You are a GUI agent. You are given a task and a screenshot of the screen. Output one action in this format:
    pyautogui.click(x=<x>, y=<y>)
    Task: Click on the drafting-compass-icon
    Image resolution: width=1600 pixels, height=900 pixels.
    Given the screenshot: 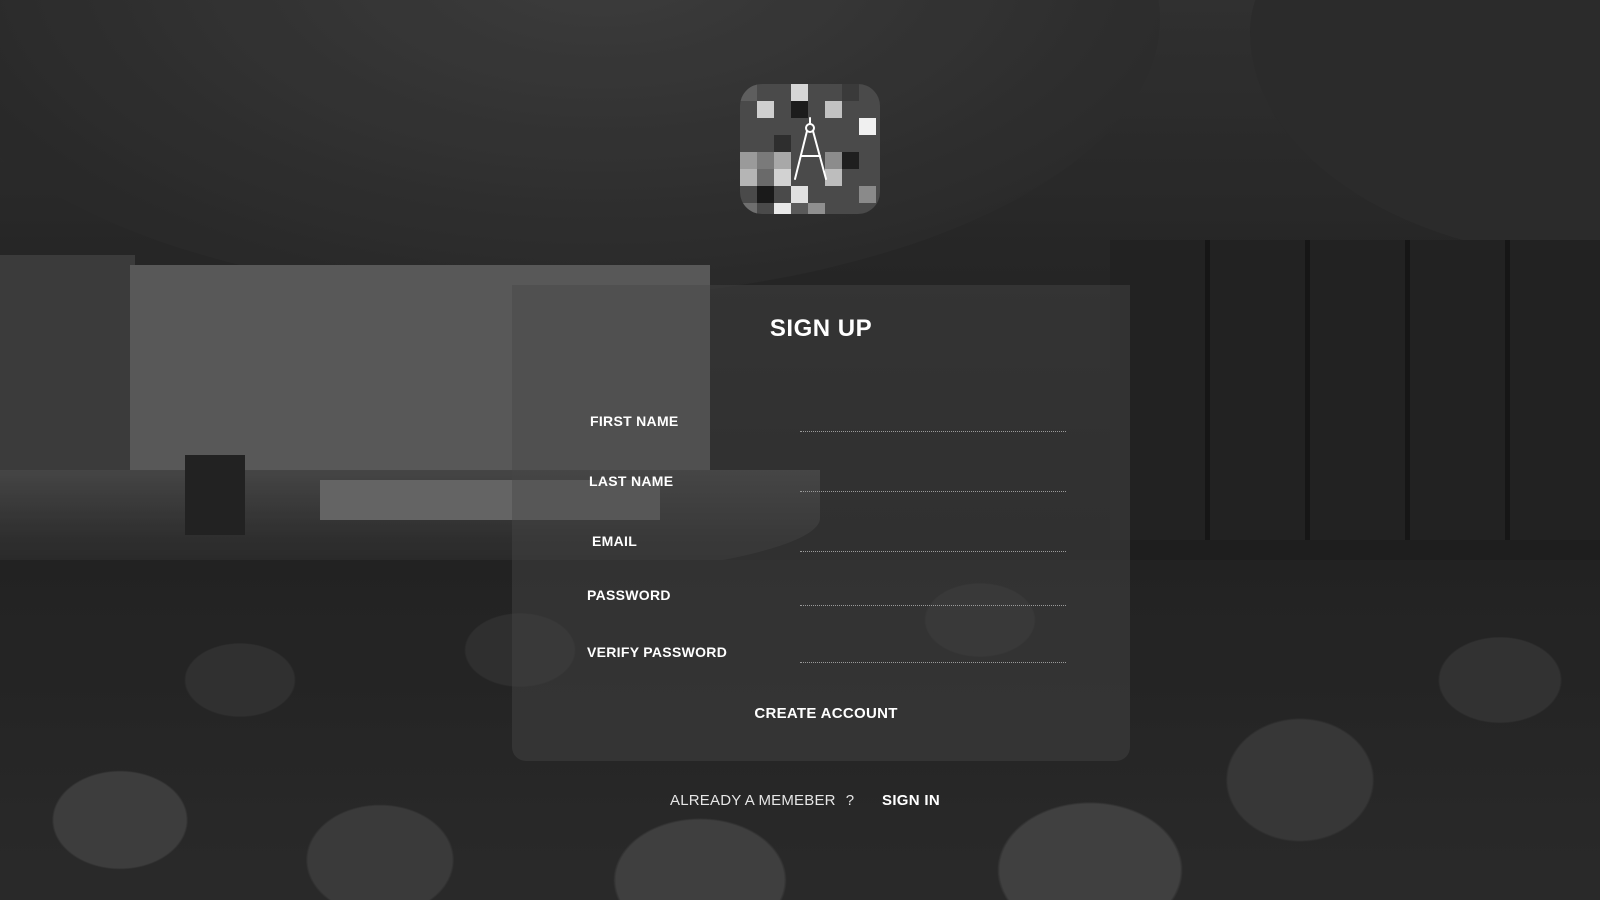 What is the action you would take?
    pyautogui.click(x=810, y=149)
    